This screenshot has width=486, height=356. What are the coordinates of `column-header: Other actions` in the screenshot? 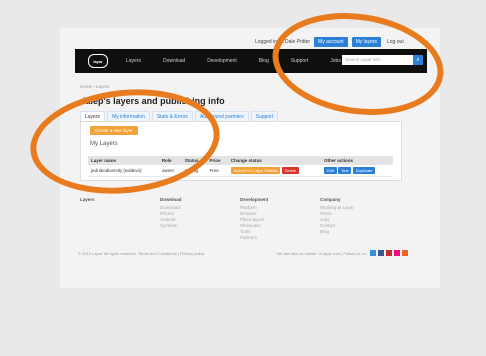 It's located at (356, 160).